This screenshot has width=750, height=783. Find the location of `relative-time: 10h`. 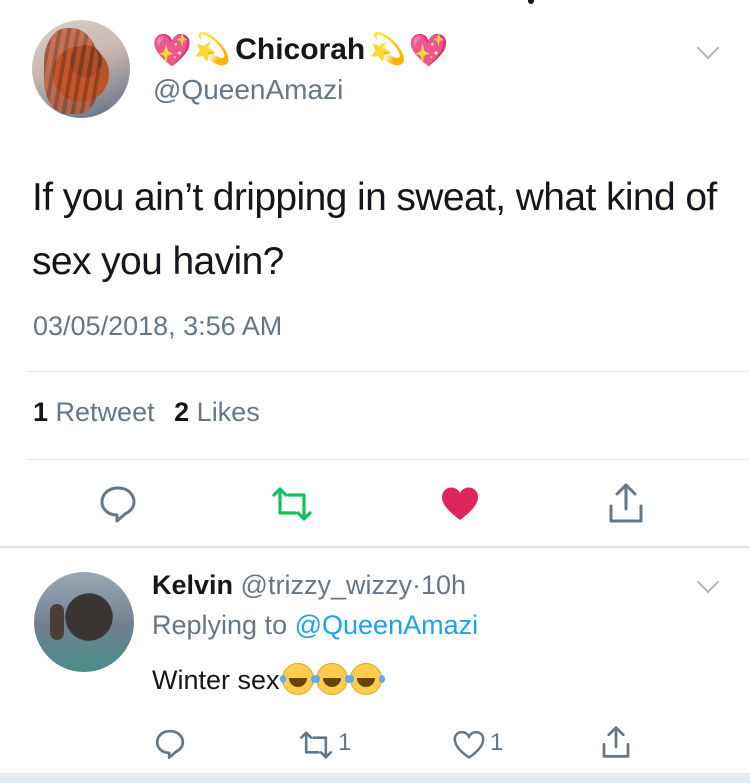

relative-time: 10h is located at coordinates (443, 585).